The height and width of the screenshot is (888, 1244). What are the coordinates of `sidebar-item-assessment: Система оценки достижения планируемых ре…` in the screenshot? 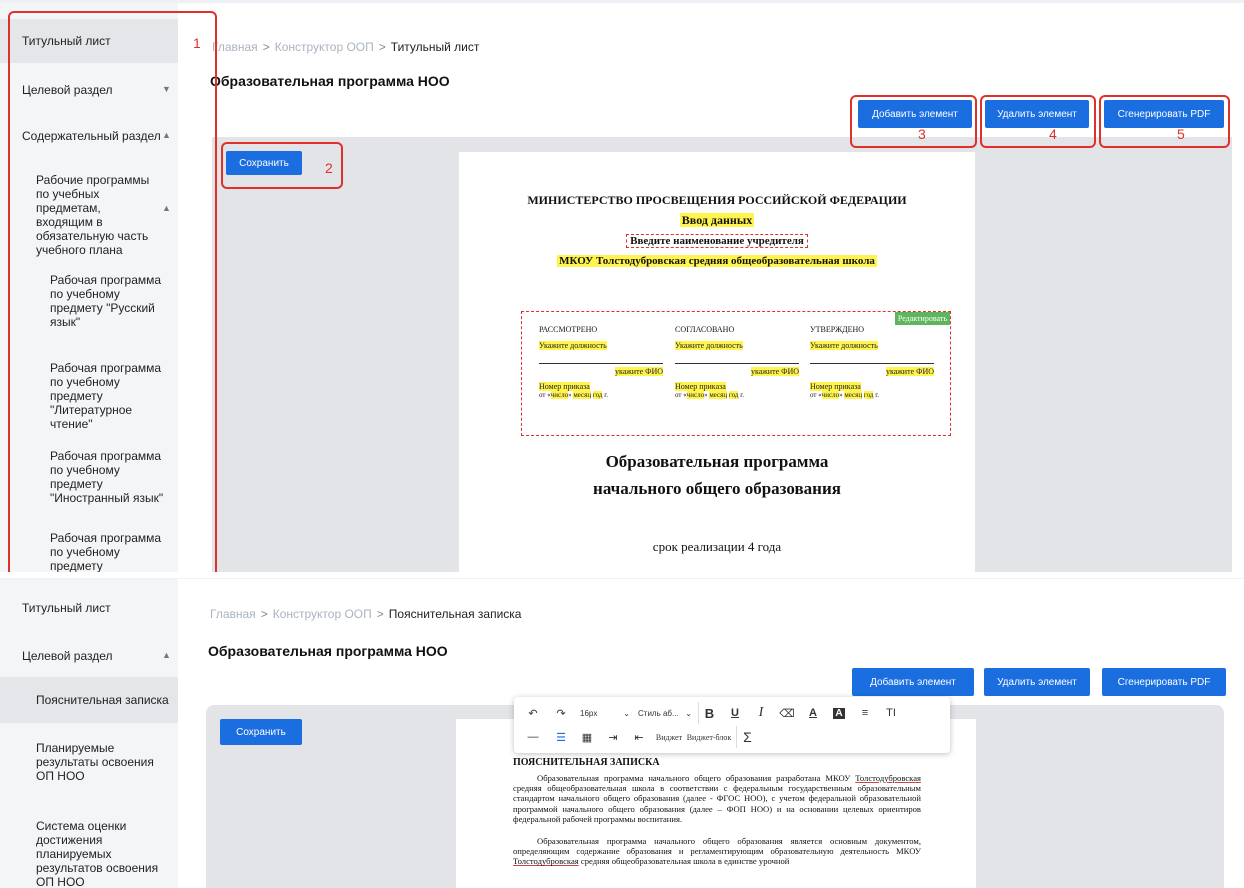 It's located at (89, 852).